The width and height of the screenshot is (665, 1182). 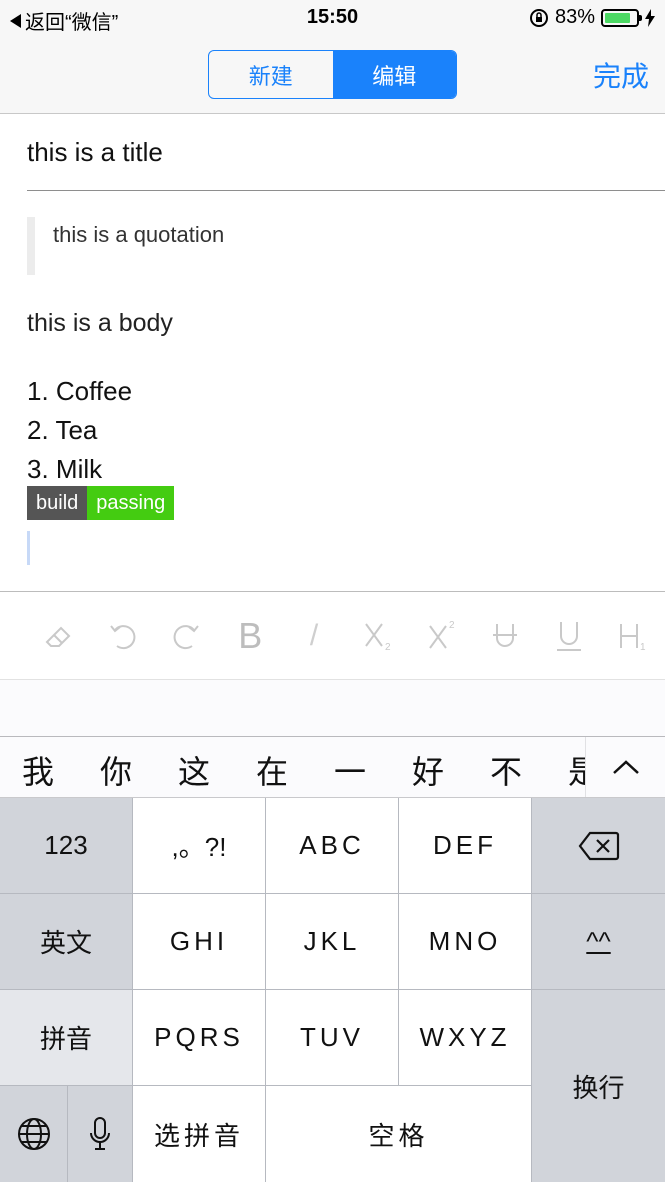 What do you see at coordinates (650, 17) in the screenshot?
I see `charging-bolt-icon` at bounding box center [650, 17].